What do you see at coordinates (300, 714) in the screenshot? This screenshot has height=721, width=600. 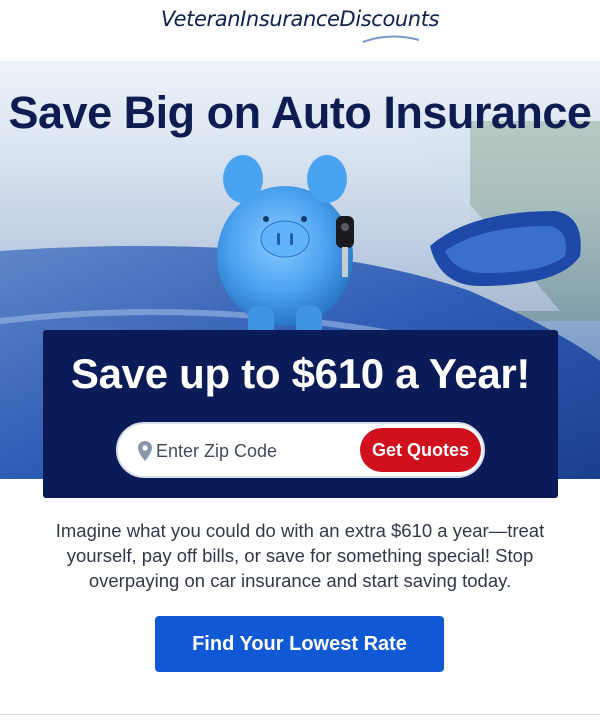 I see `footer-divider` at bounding box center [300, 714].